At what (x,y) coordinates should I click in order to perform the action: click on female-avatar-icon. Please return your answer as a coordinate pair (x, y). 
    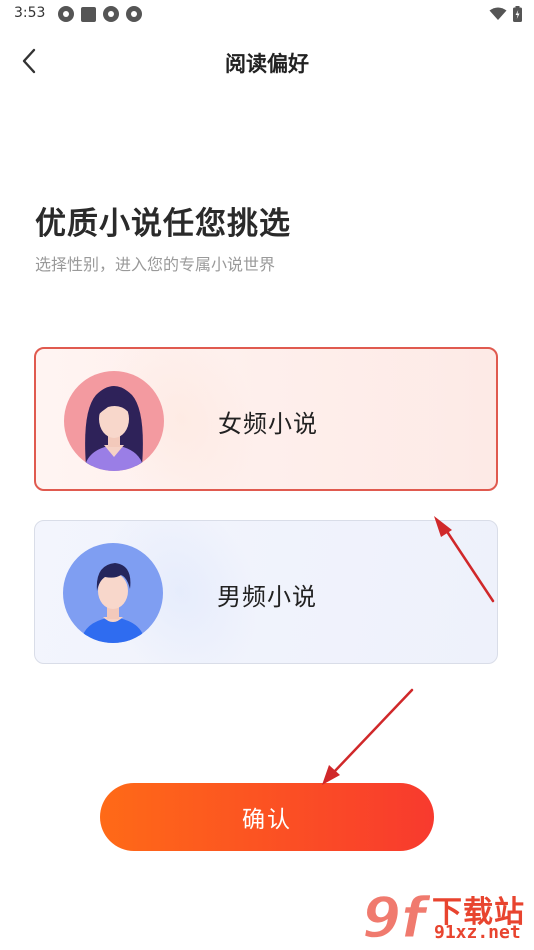
    Looking at the image, I should click on (114, 421).